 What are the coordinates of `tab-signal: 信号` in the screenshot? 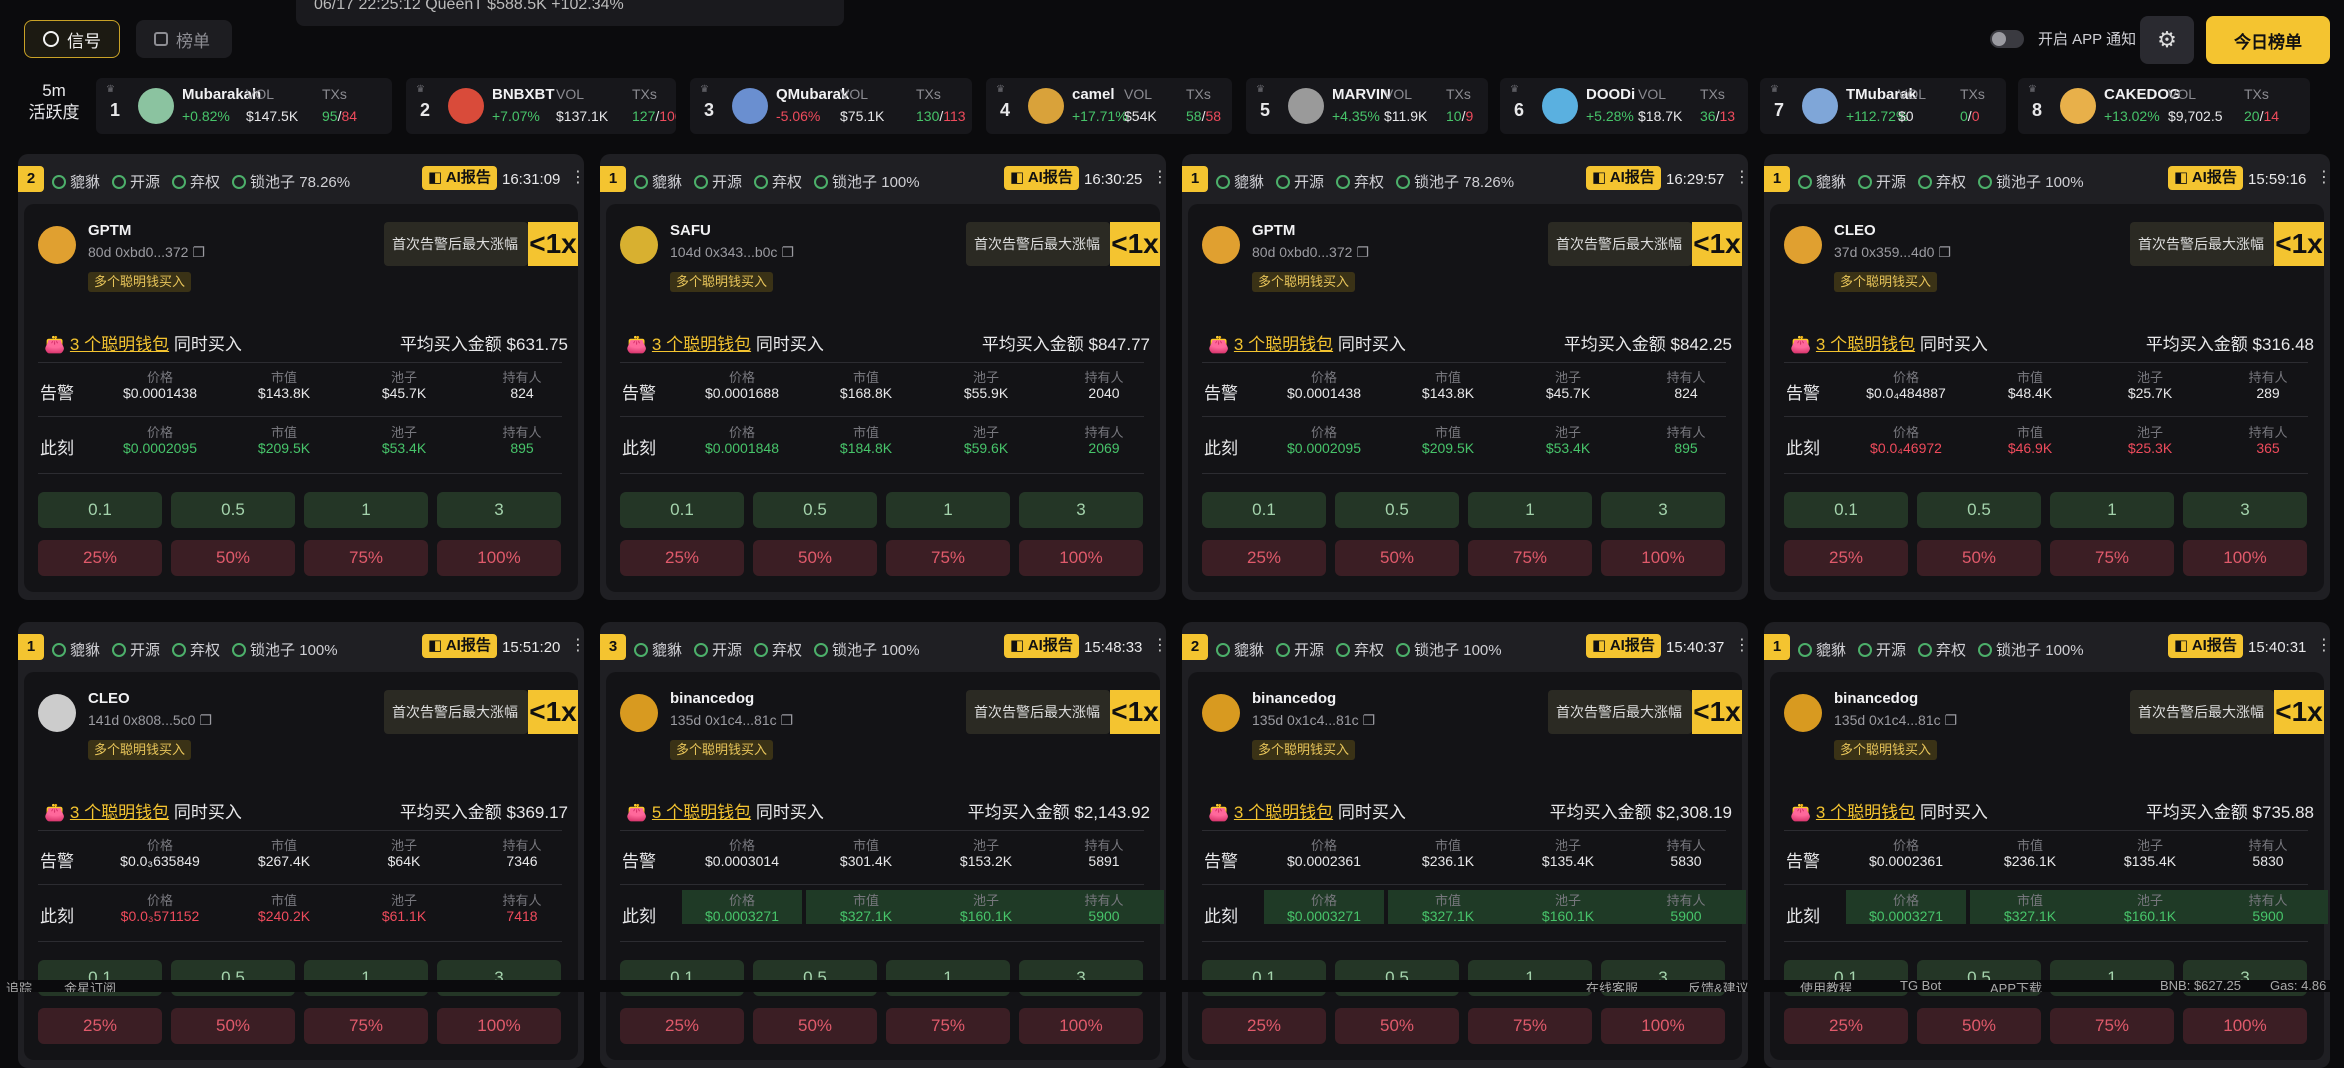 It's located at (72, 39).